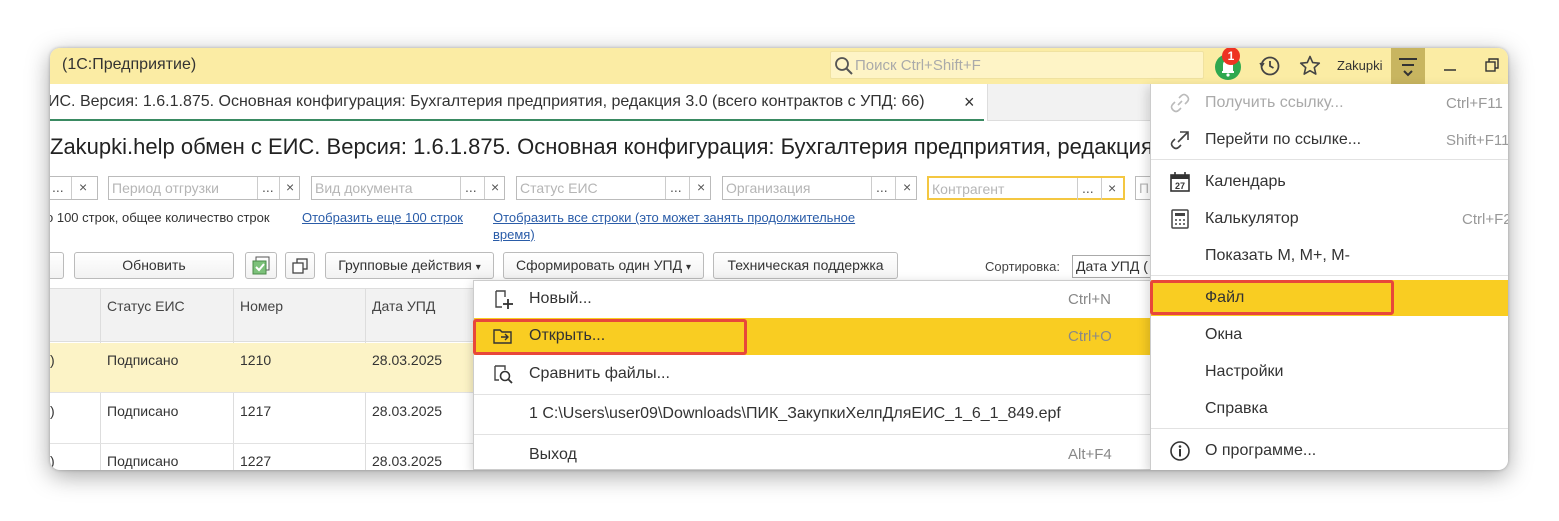  Describe the element at coordinates (382, 217) in the screenshot. I see `show-more-link: Отобразить еще 100 строк` at that location.